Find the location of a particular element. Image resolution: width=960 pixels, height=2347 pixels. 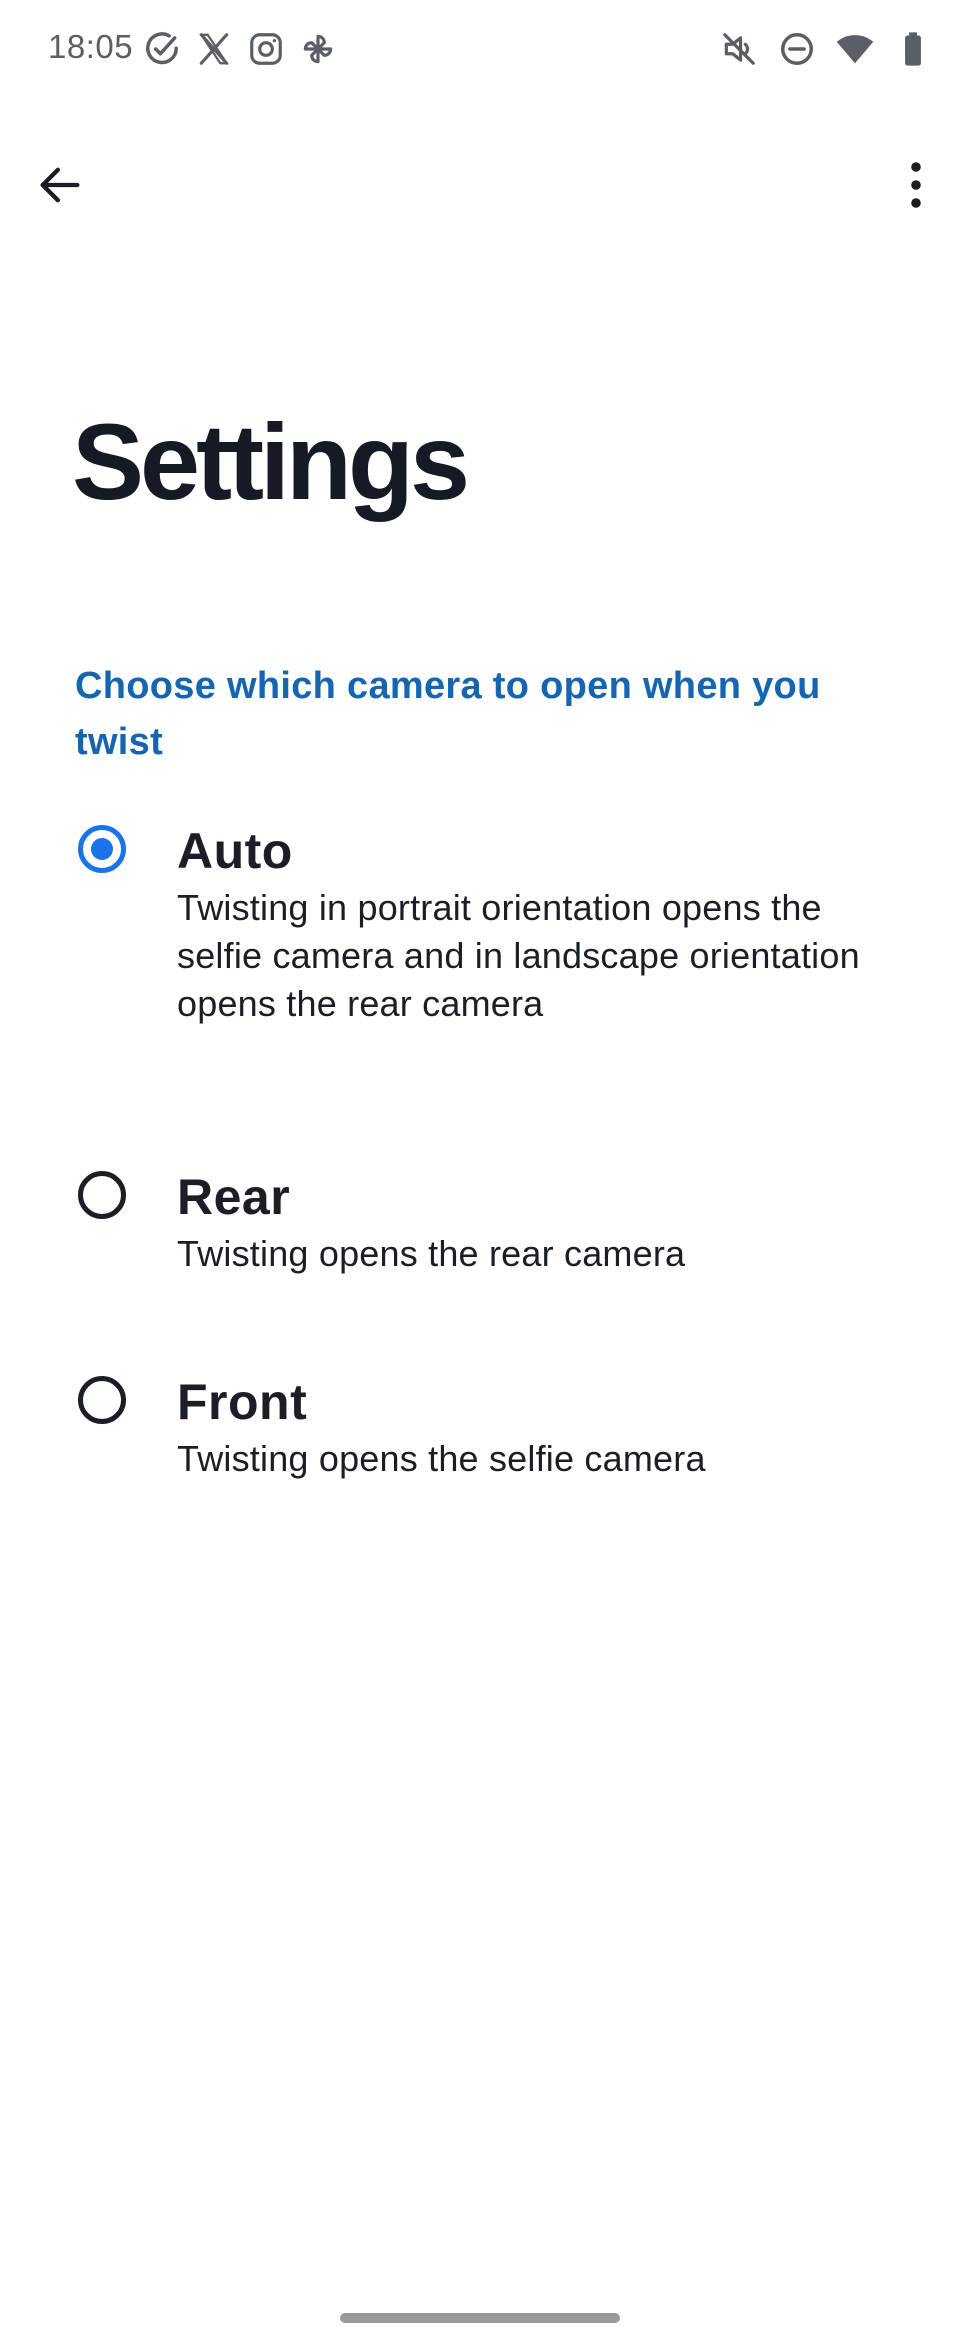

option-rear: Rear Twisting opens the rear camera is located at coordinates (480, 1226).